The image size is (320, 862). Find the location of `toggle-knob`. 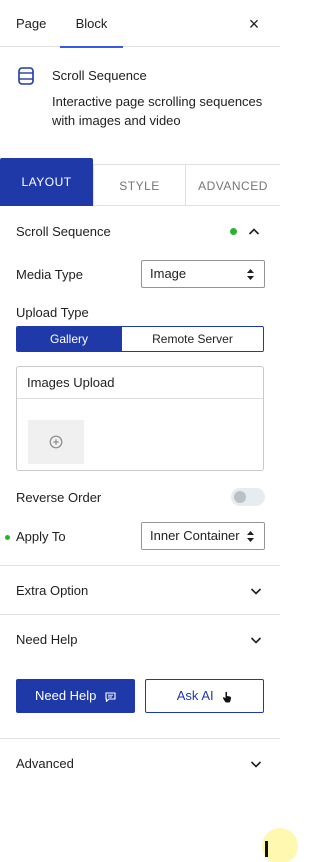

toggle-knob is located at coordinates (240, 497).